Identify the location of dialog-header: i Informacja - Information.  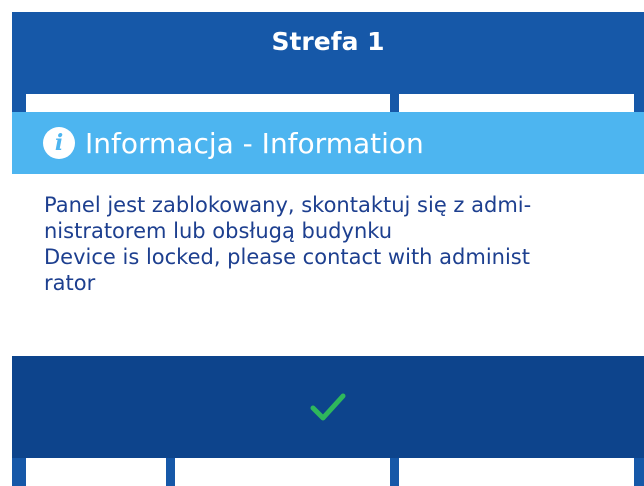
(328, 143).